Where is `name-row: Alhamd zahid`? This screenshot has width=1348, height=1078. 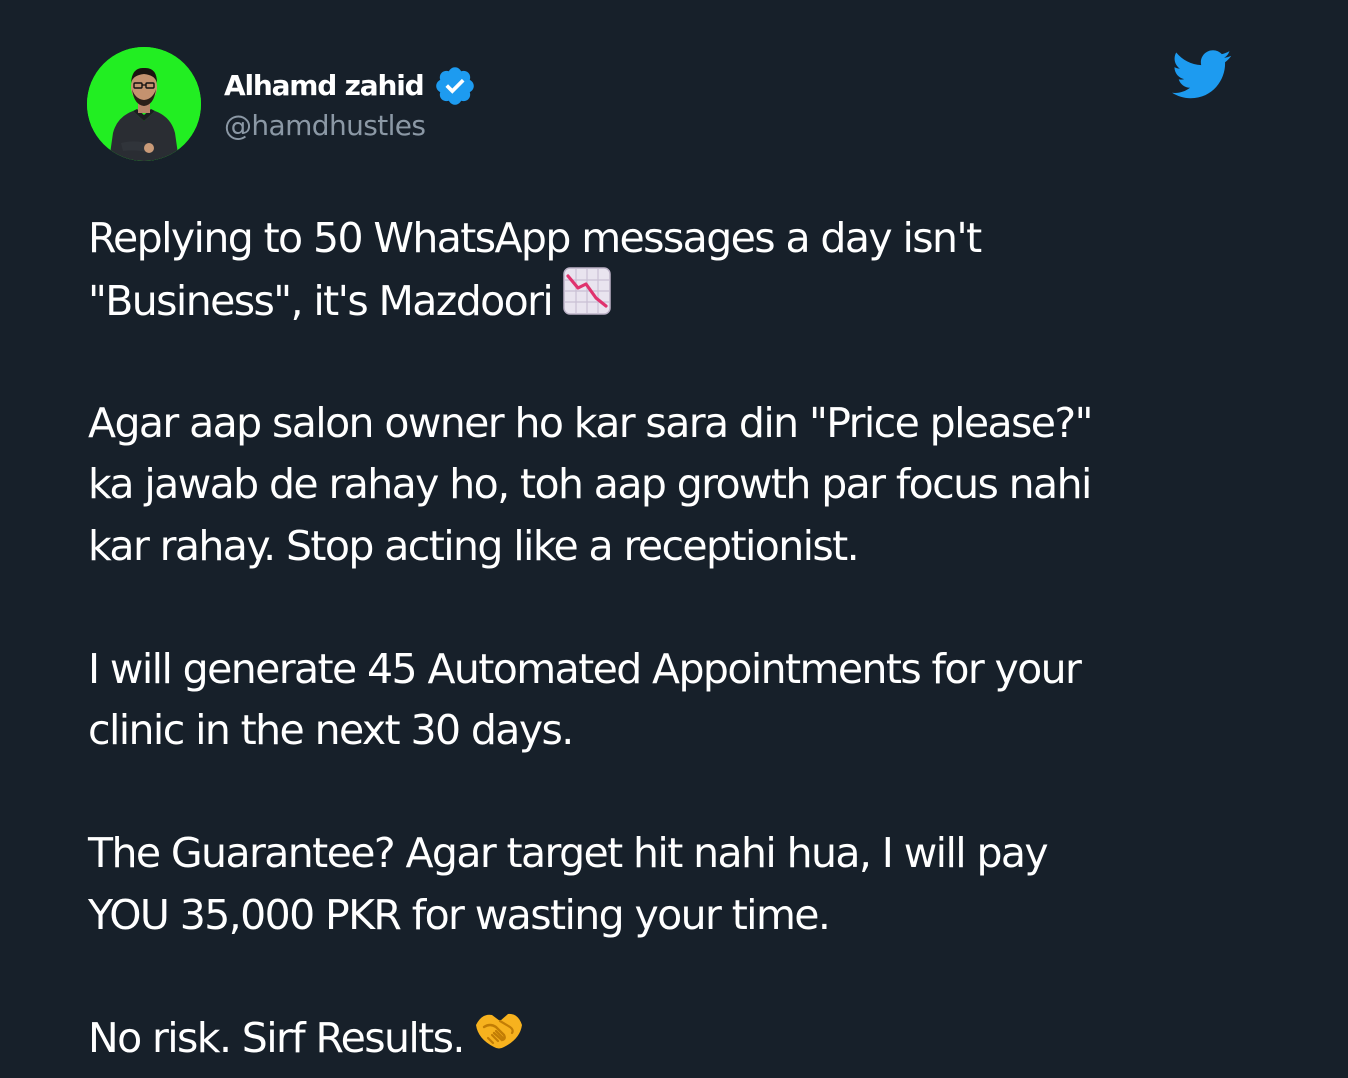 name-row: Alhamd zahid is located at coordinates (350, 86).